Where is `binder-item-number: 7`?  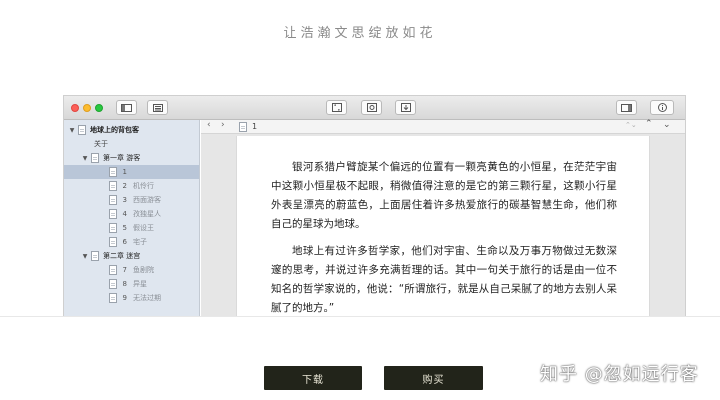
binder-item-number: 7 is located at coordinates (124, 270).